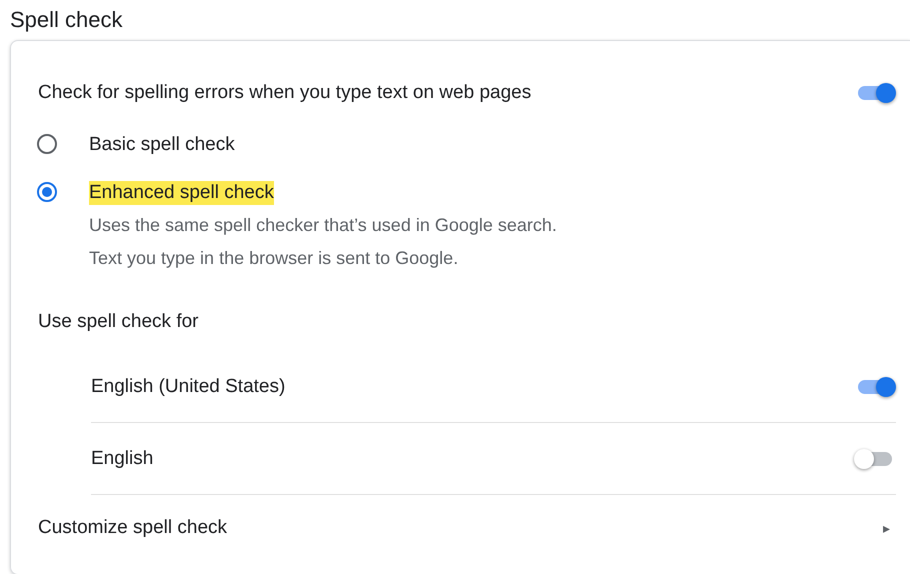  Describe the element at coordinates (274, 258) in the screenshot. I see `description-text: Text you type in the browser is sent to Google.` at that location.